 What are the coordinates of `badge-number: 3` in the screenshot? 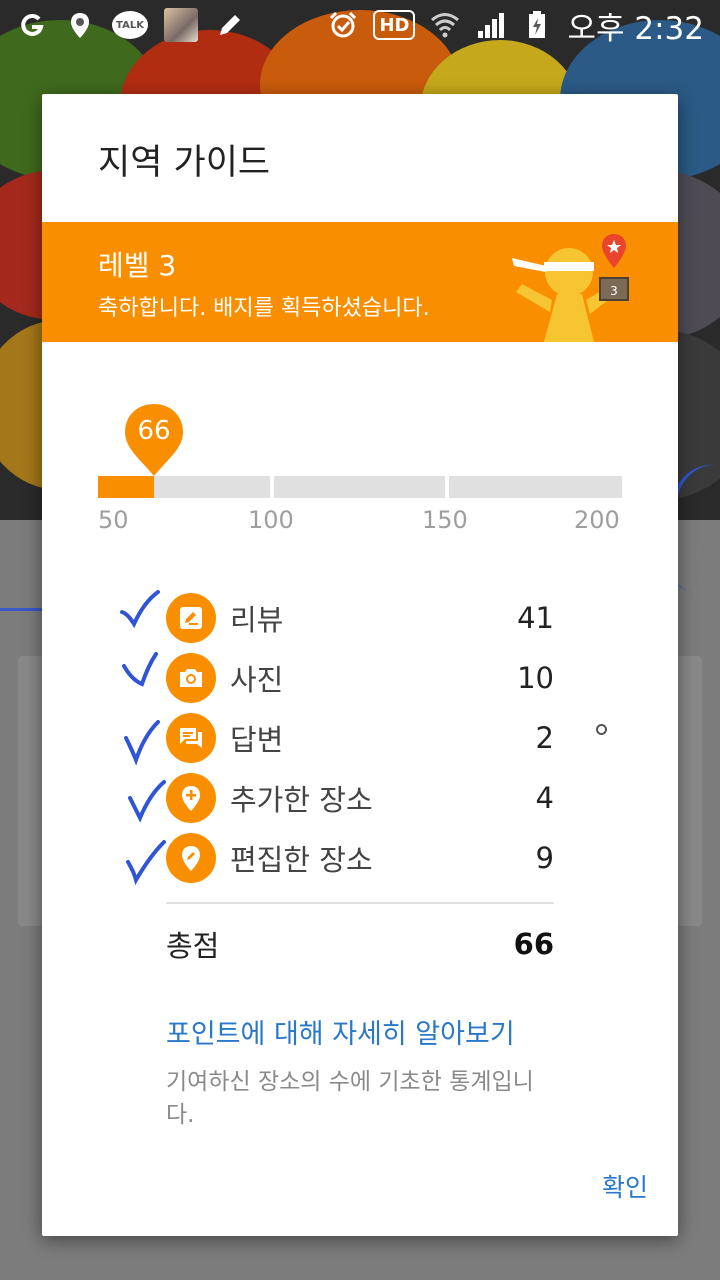 It's located at (614, 291).